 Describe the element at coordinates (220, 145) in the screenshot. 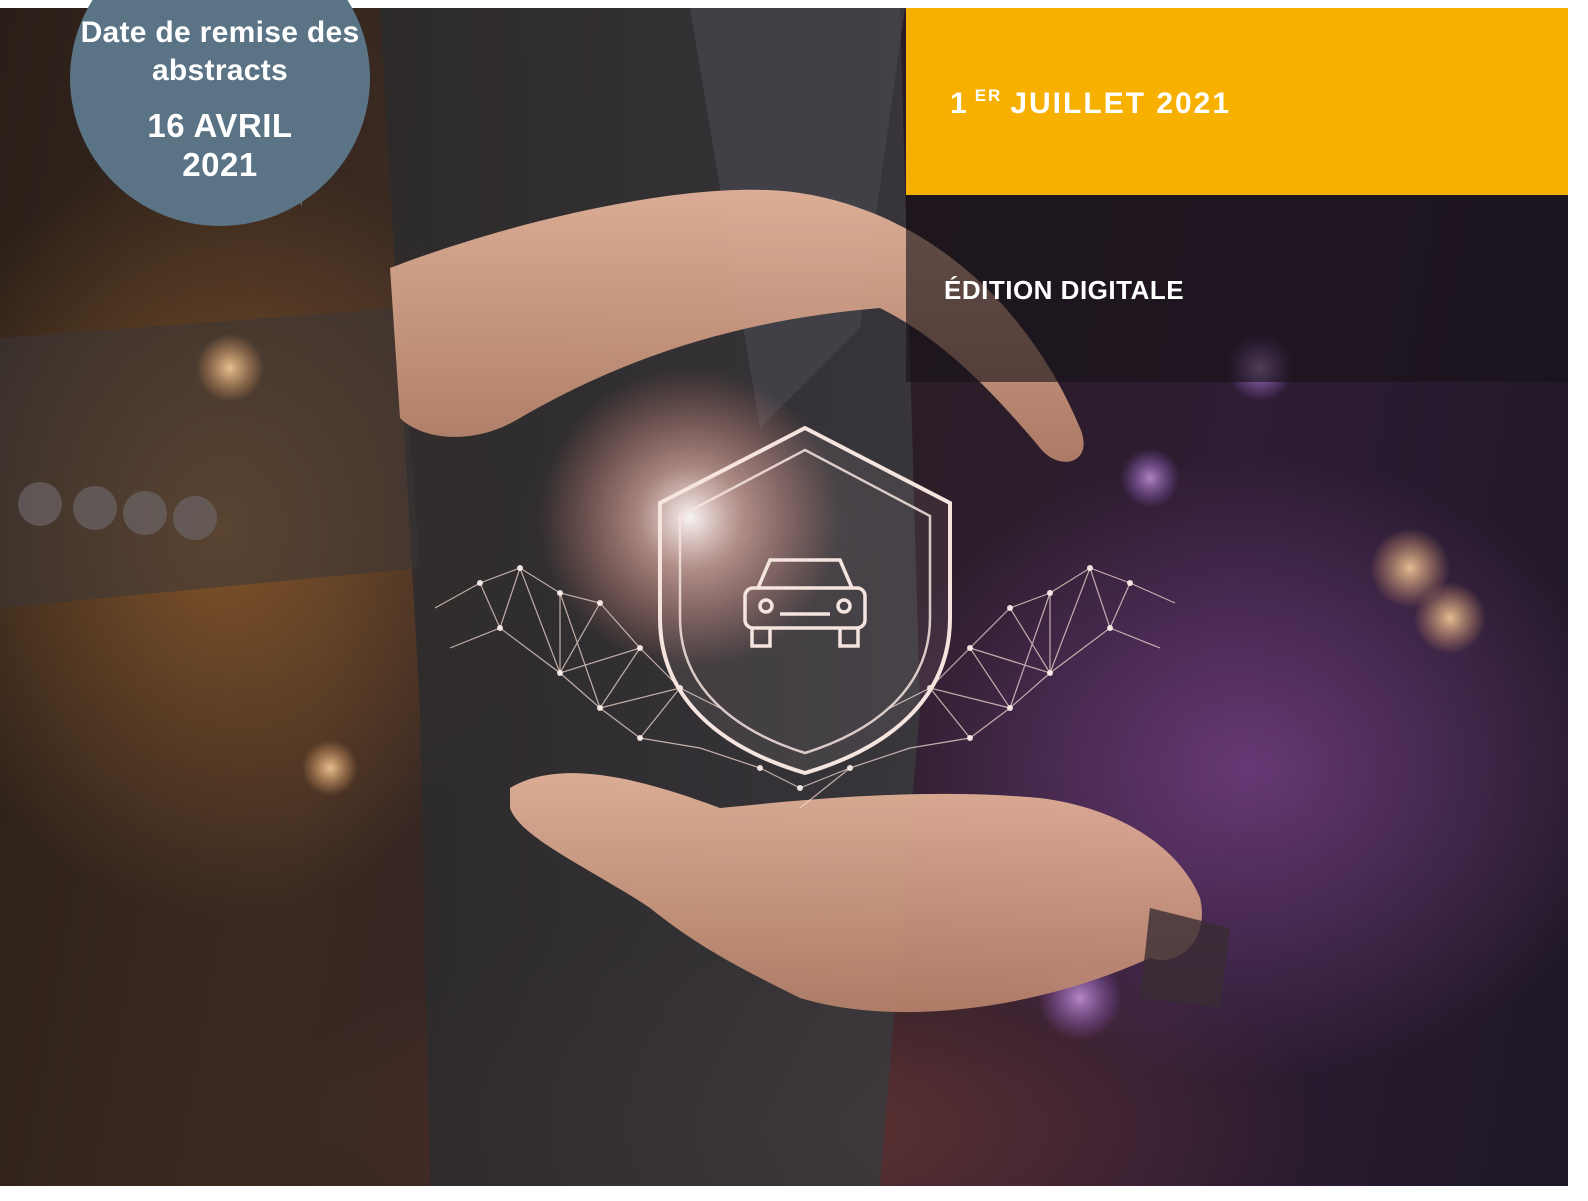

I see `deadline-date: 16 AVRIL 2021` at that location.